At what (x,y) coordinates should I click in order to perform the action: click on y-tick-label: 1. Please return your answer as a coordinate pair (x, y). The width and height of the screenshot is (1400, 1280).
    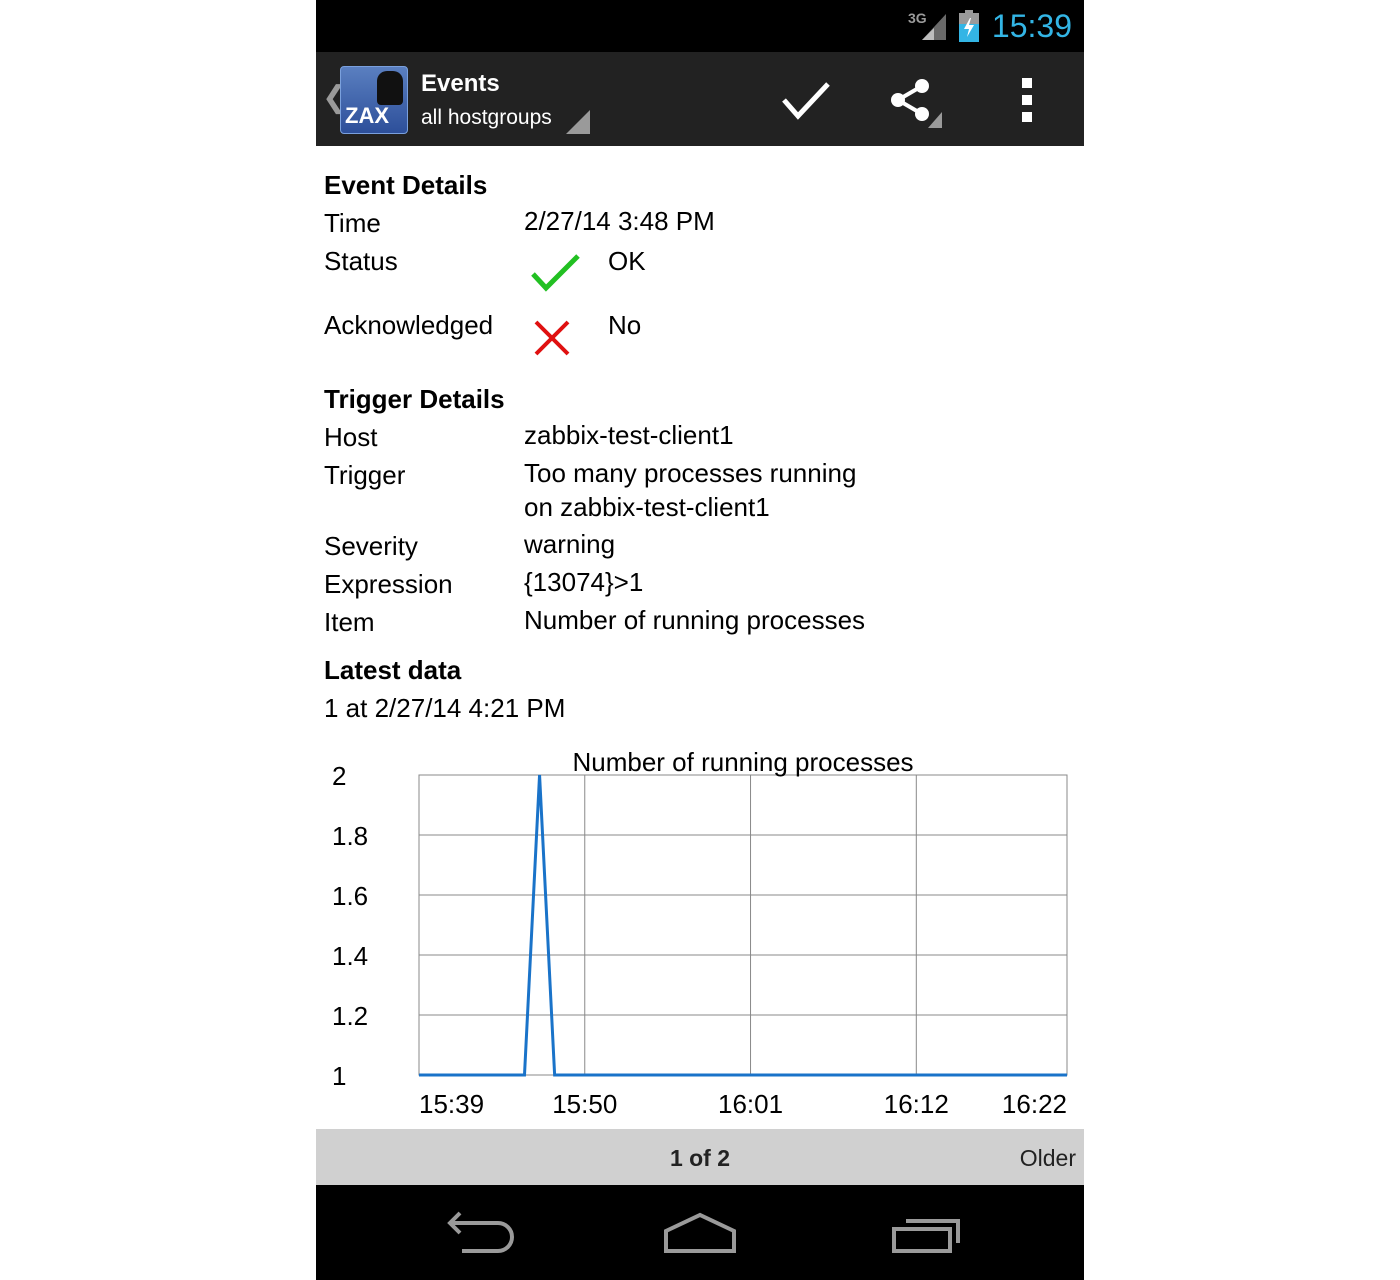
    Looking at the image, I should click on (339, 1076).